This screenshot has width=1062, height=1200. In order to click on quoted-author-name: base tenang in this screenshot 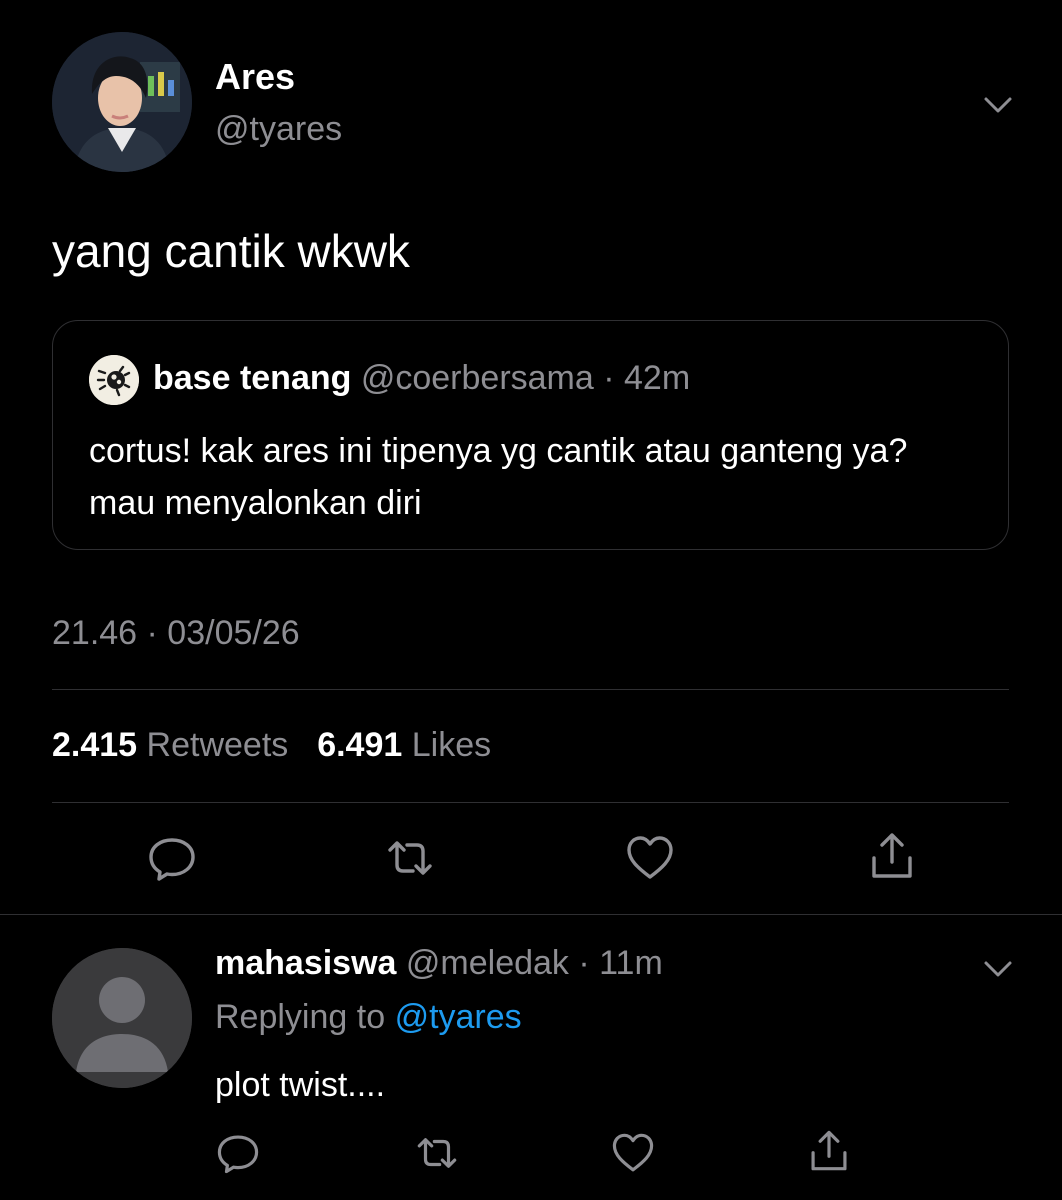, I will do `click(252, 378)`.